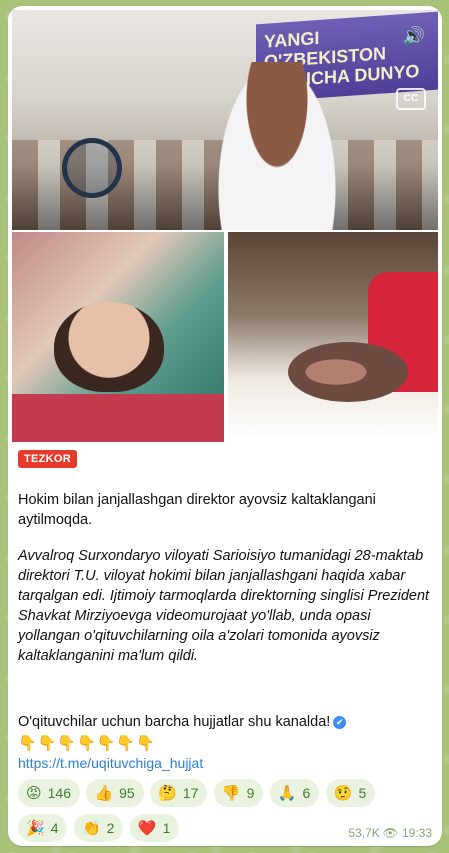 The image size is (449, 853). Describe the element at coordinates (127, 793) in the screenshot. I see `reaction-count: 95` at that location.